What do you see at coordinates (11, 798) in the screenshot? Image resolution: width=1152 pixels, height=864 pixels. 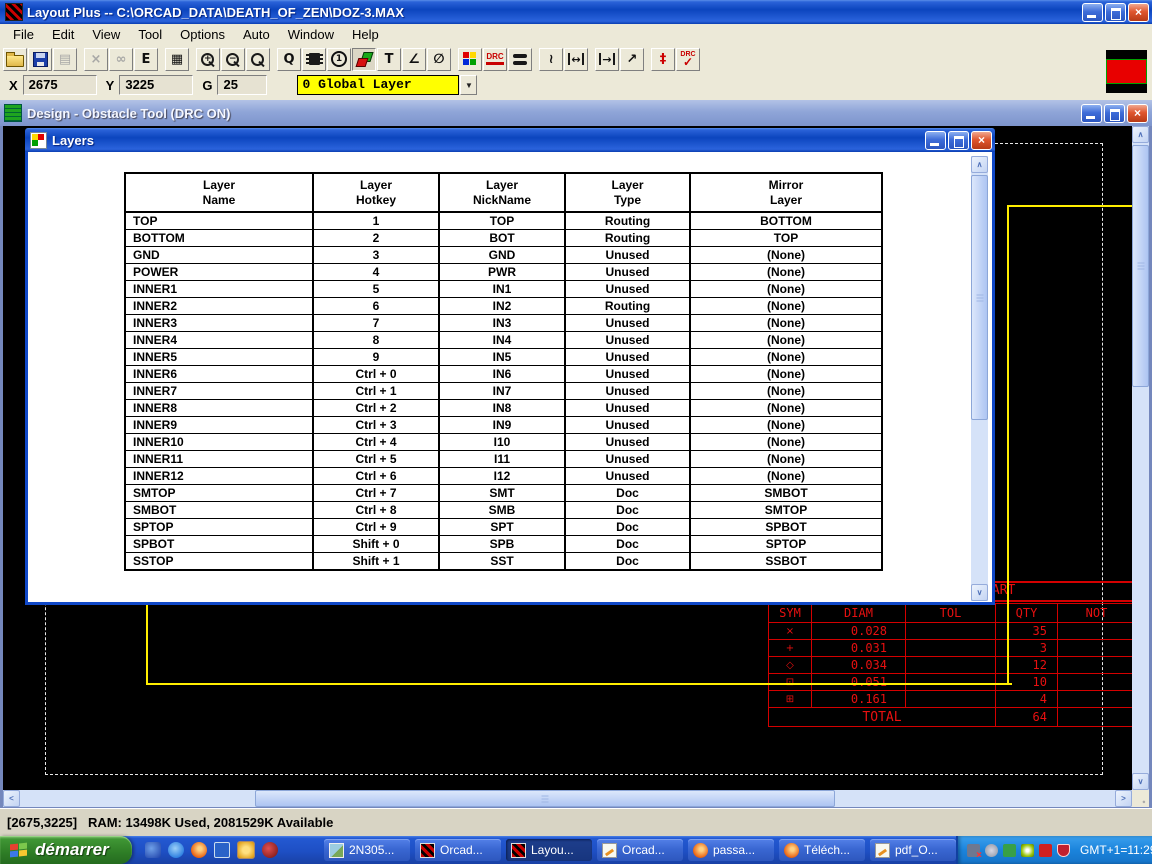 I see `scroll-left-icon: <` at bounding box center [11, 798].